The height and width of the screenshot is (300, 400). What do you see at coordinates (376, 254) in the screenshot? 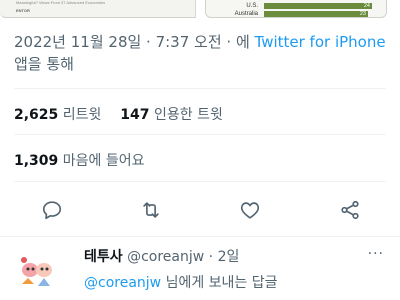
I see `more-options-icon: ···` at bounding box center [376, 254].